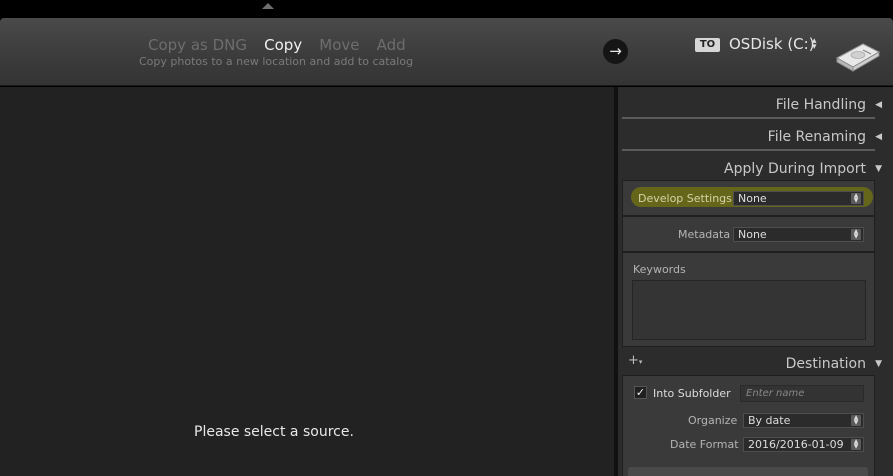  I want to click on section-file-handling: File Handling ◀, so click(755, 104).